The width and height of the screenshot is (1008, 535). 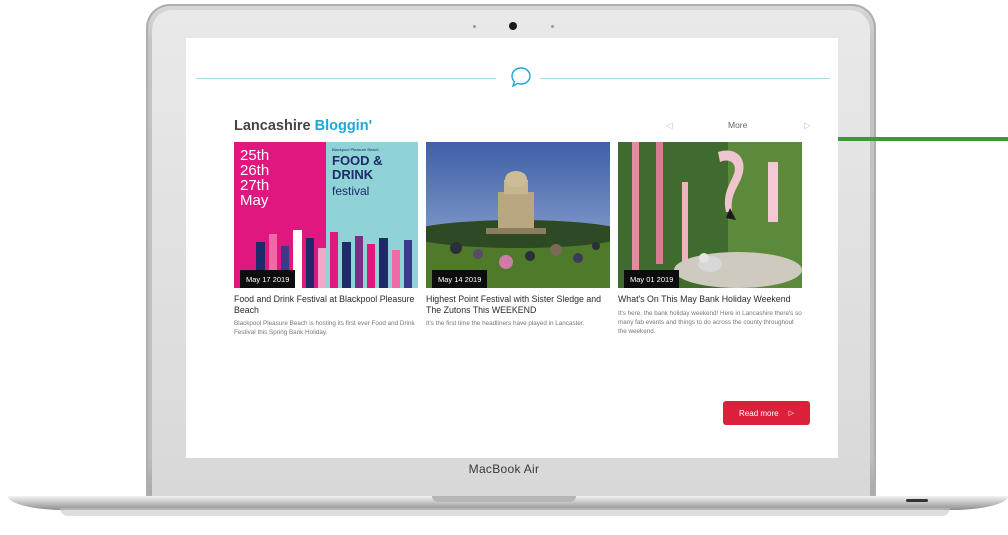 I want to click on poster-heading: FOOD & DRINK, so click(x=357, y=168).